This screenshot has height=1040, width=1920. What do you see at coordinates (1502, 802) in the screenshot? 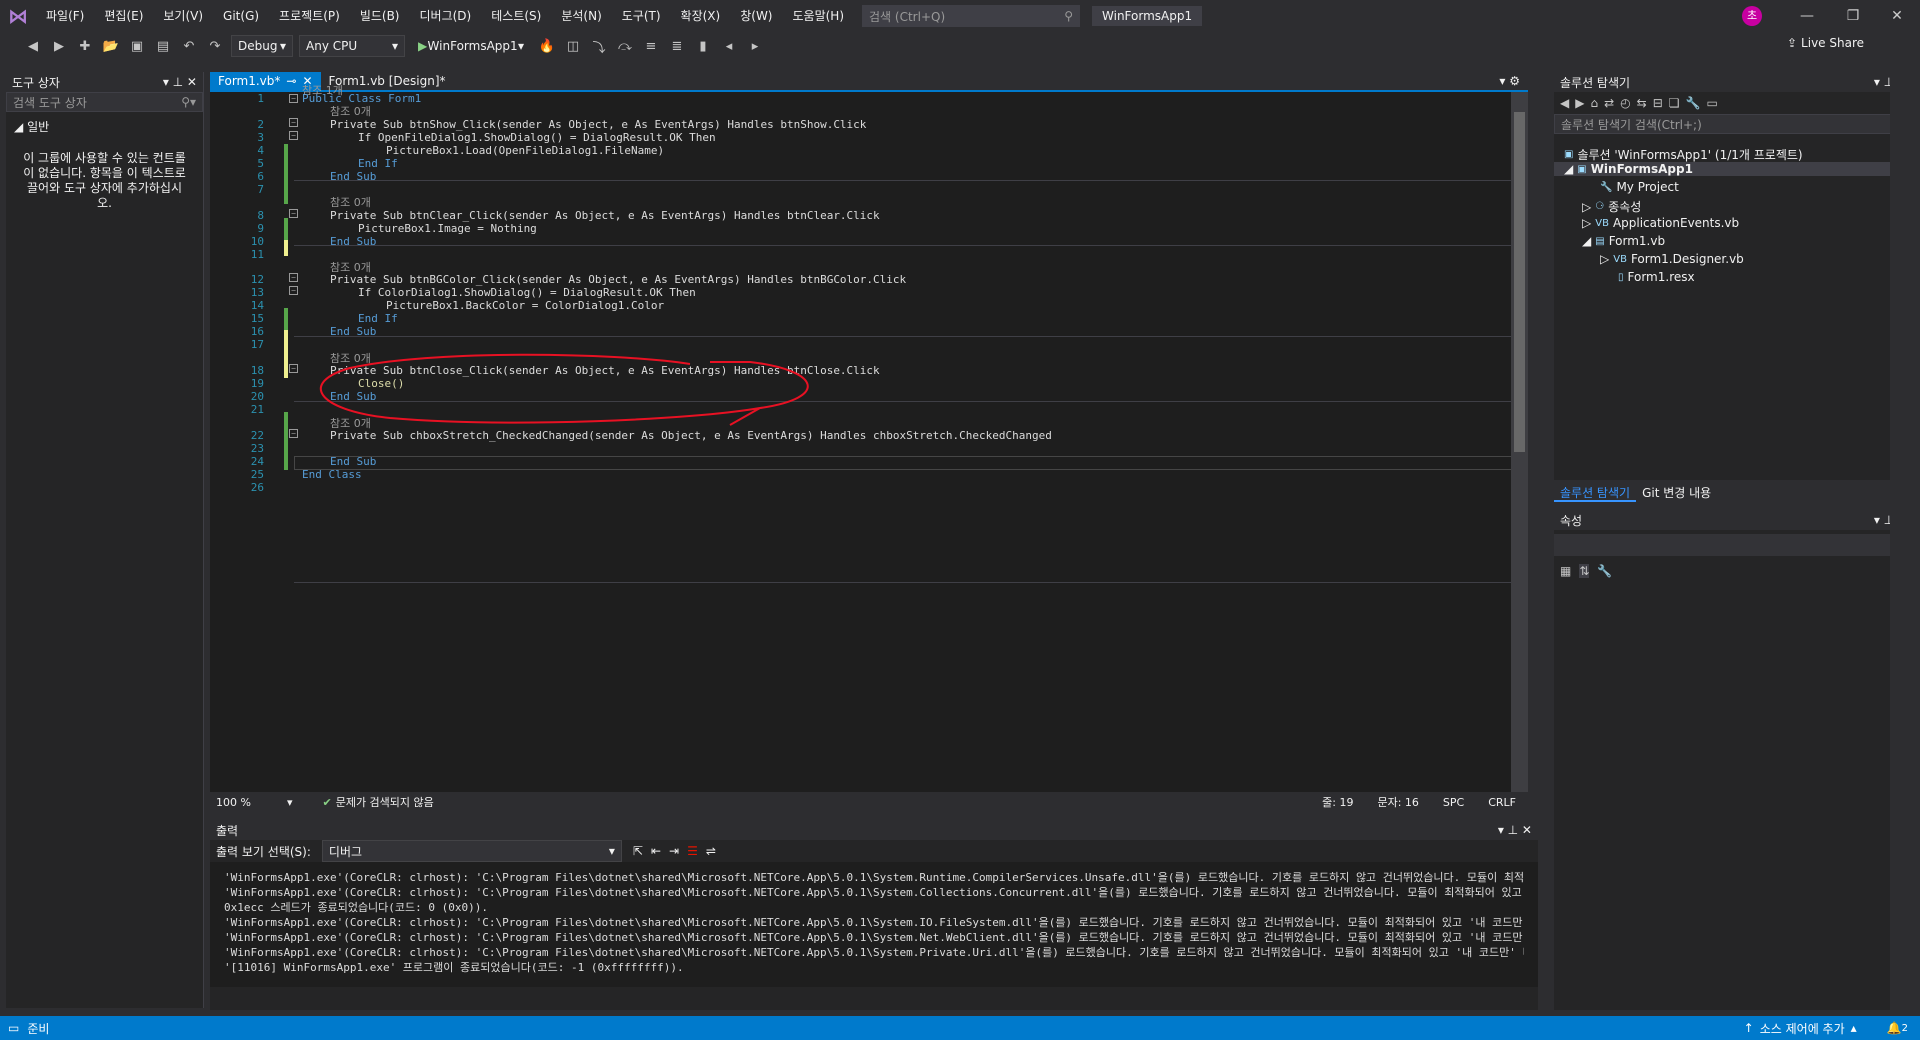
I see `line-ending-indicator: CRLF` at bounding box center [1502, 802].